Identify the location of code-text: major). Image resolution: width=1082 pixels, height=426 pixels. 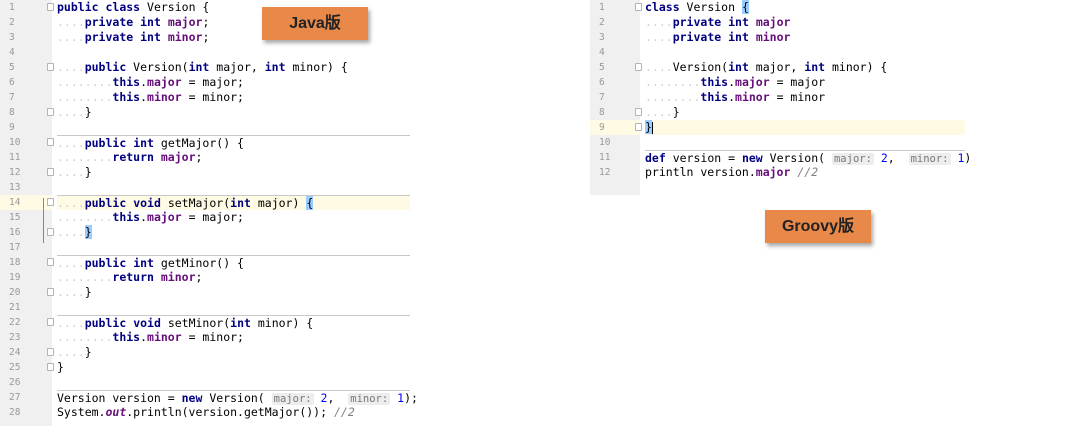
(278, 203).